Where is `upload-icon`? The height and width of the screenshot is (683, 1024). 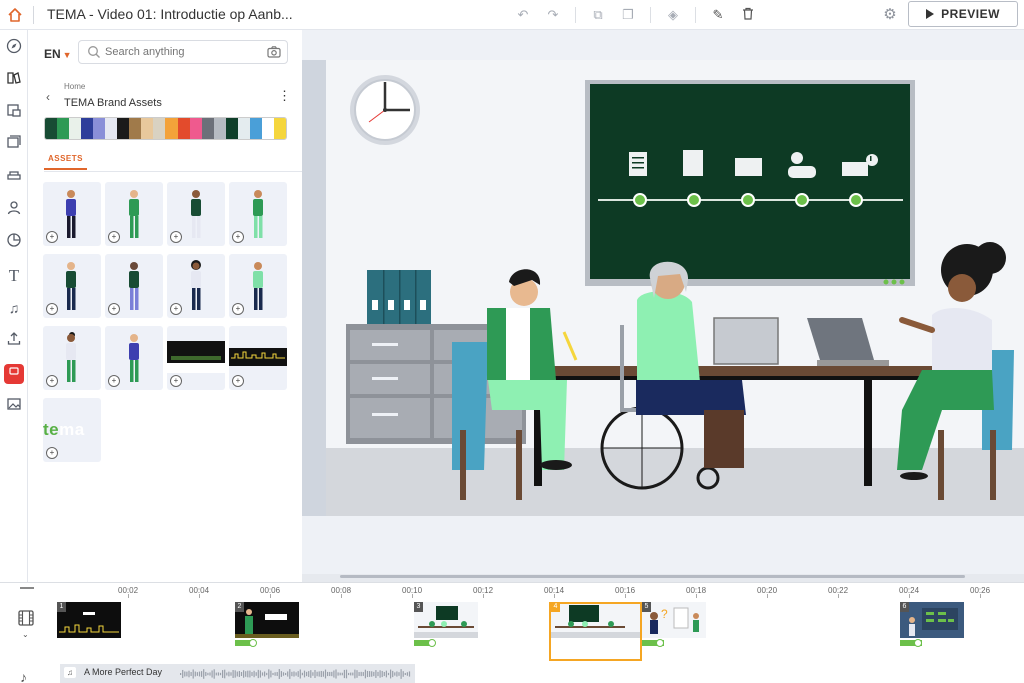
upload-icon is located at coordinates (14, 340).